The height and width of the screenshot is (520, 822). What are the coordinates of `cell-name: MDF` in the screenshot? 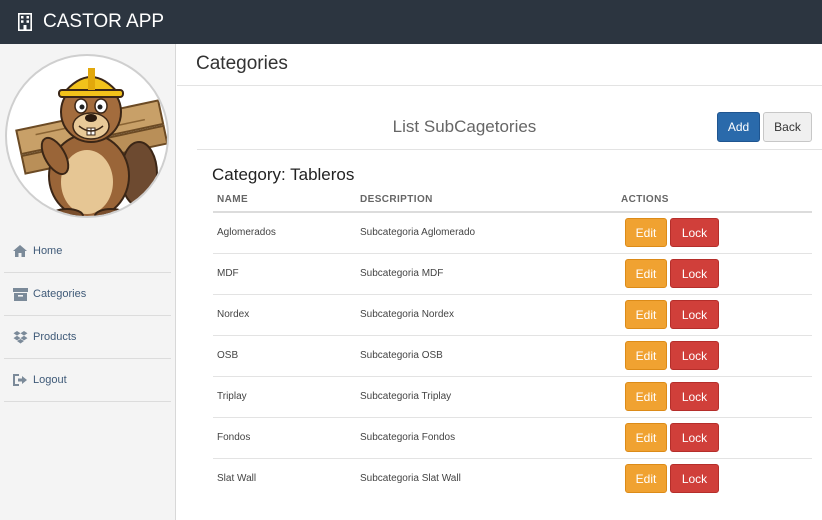 It's located at (284, 274).